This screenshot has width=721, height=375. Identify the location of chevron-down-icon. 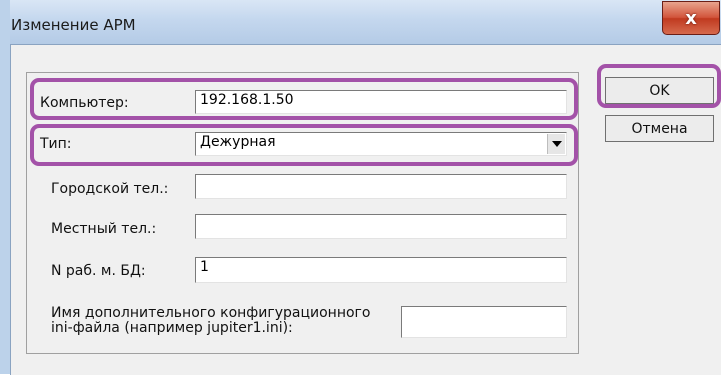
(556, 144).